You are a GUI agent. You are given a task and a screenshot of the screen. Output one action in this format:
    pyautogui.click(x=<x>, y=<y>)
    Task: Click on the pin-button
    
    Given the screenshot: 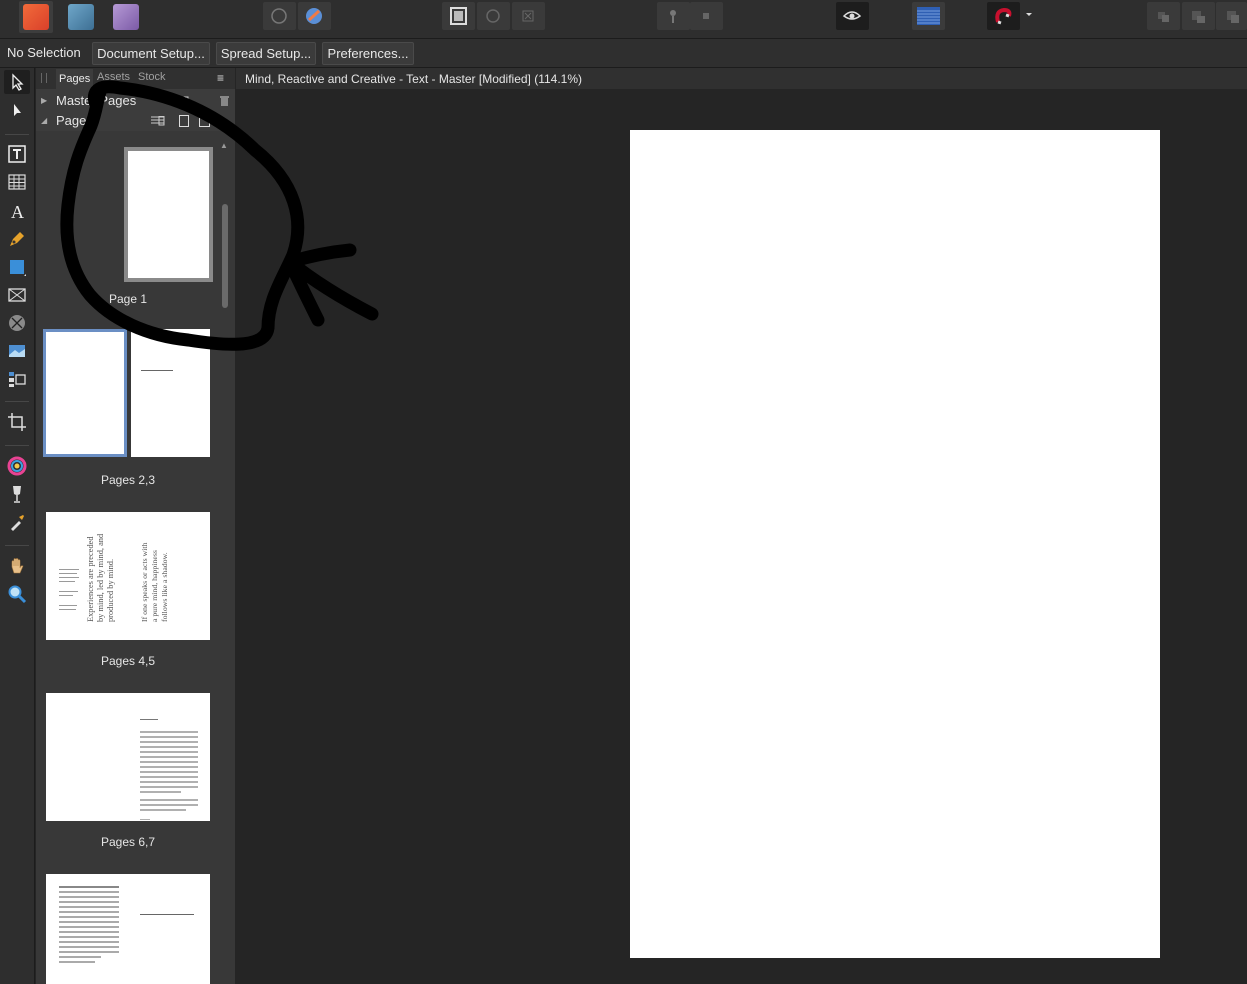 What is the action you would take?
    pyautogui.click(x=673, y=16)
    